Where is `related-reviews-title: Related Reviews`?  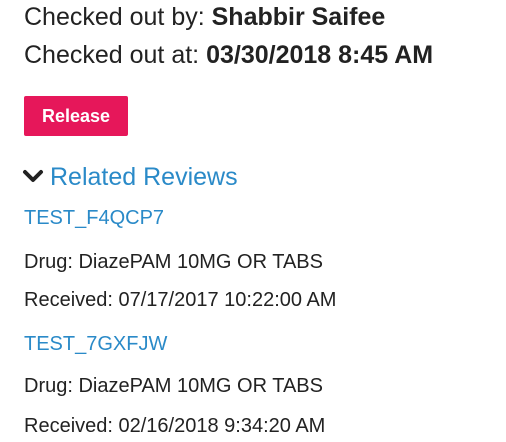
related-reviews-title: Related Reviews is located at coordinates (144, 177).